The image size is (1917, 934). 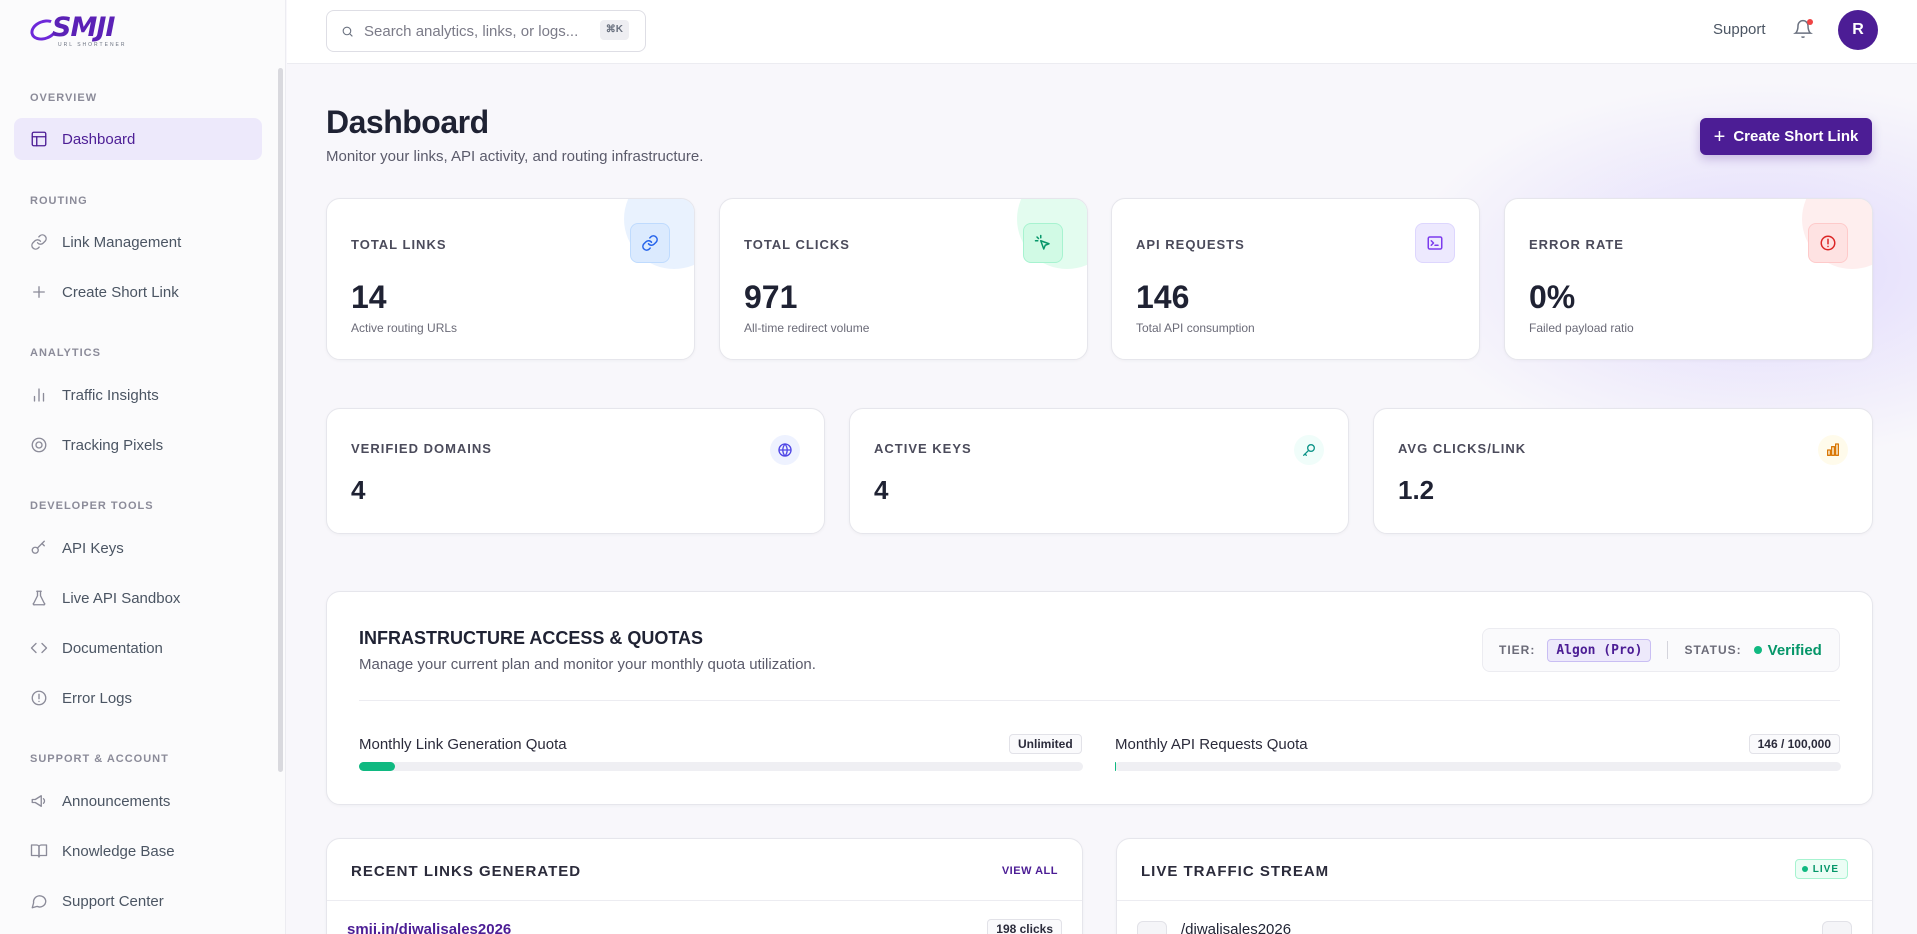 What do you see at coordinates (1236, 927) in the screenshot?
I see `stream-path: /diwalisales2026` at bounding box center [1236, 927].